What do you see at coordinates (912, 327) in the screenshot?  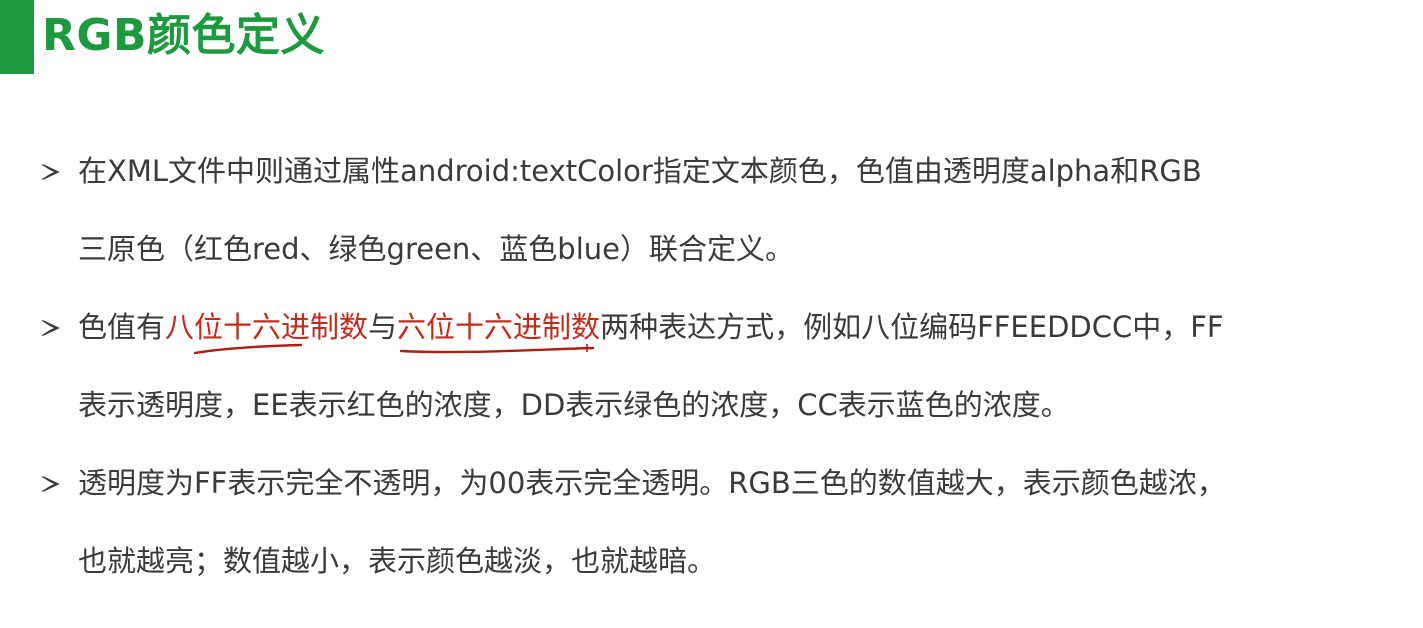 I see `bullet-2-text-post: 两种表达方式，例如八位编码FFEEDDCC中，FF` at bounding box center [912, 327].